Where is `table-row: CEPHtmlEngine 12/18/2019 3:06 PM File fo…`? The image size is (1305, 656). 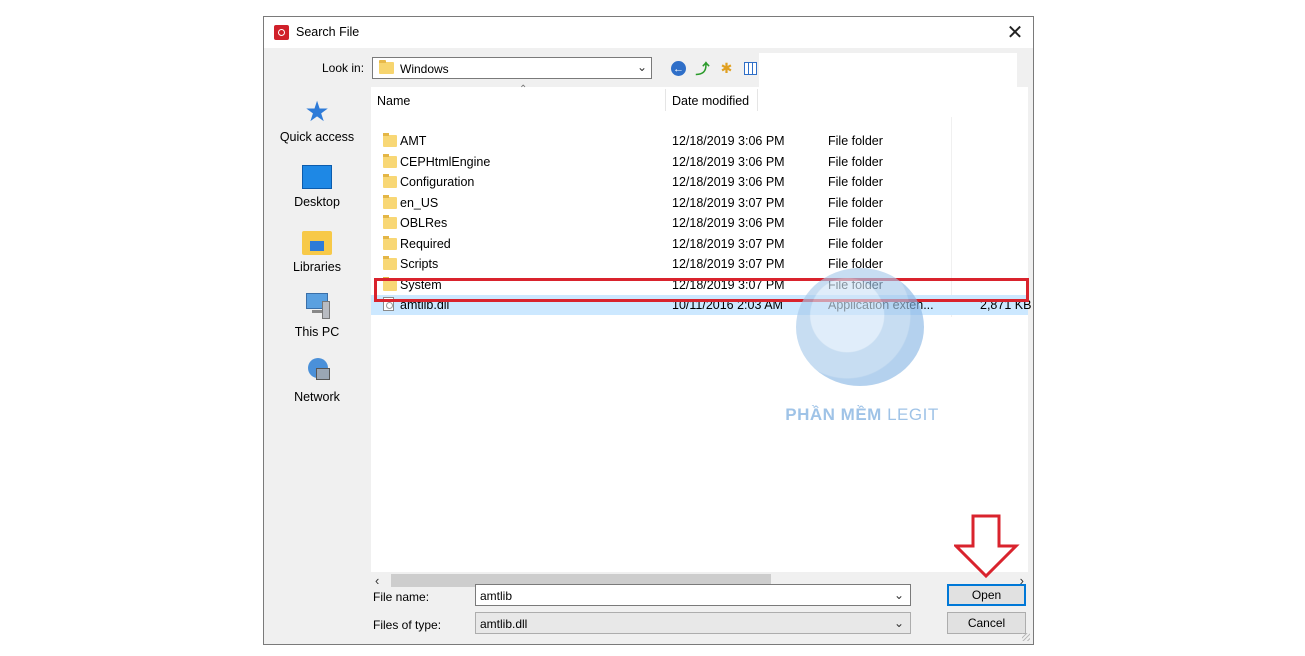 table-row: CEPHtmlEngine 12/18/2019 3:06 PM File fo… is located at coordinates (699, 162).